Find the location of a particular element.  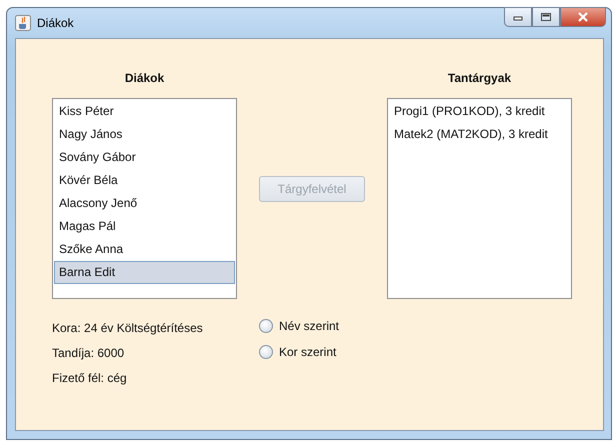

info-text: Fizető fél: cég is located at coordinates (90, 378).